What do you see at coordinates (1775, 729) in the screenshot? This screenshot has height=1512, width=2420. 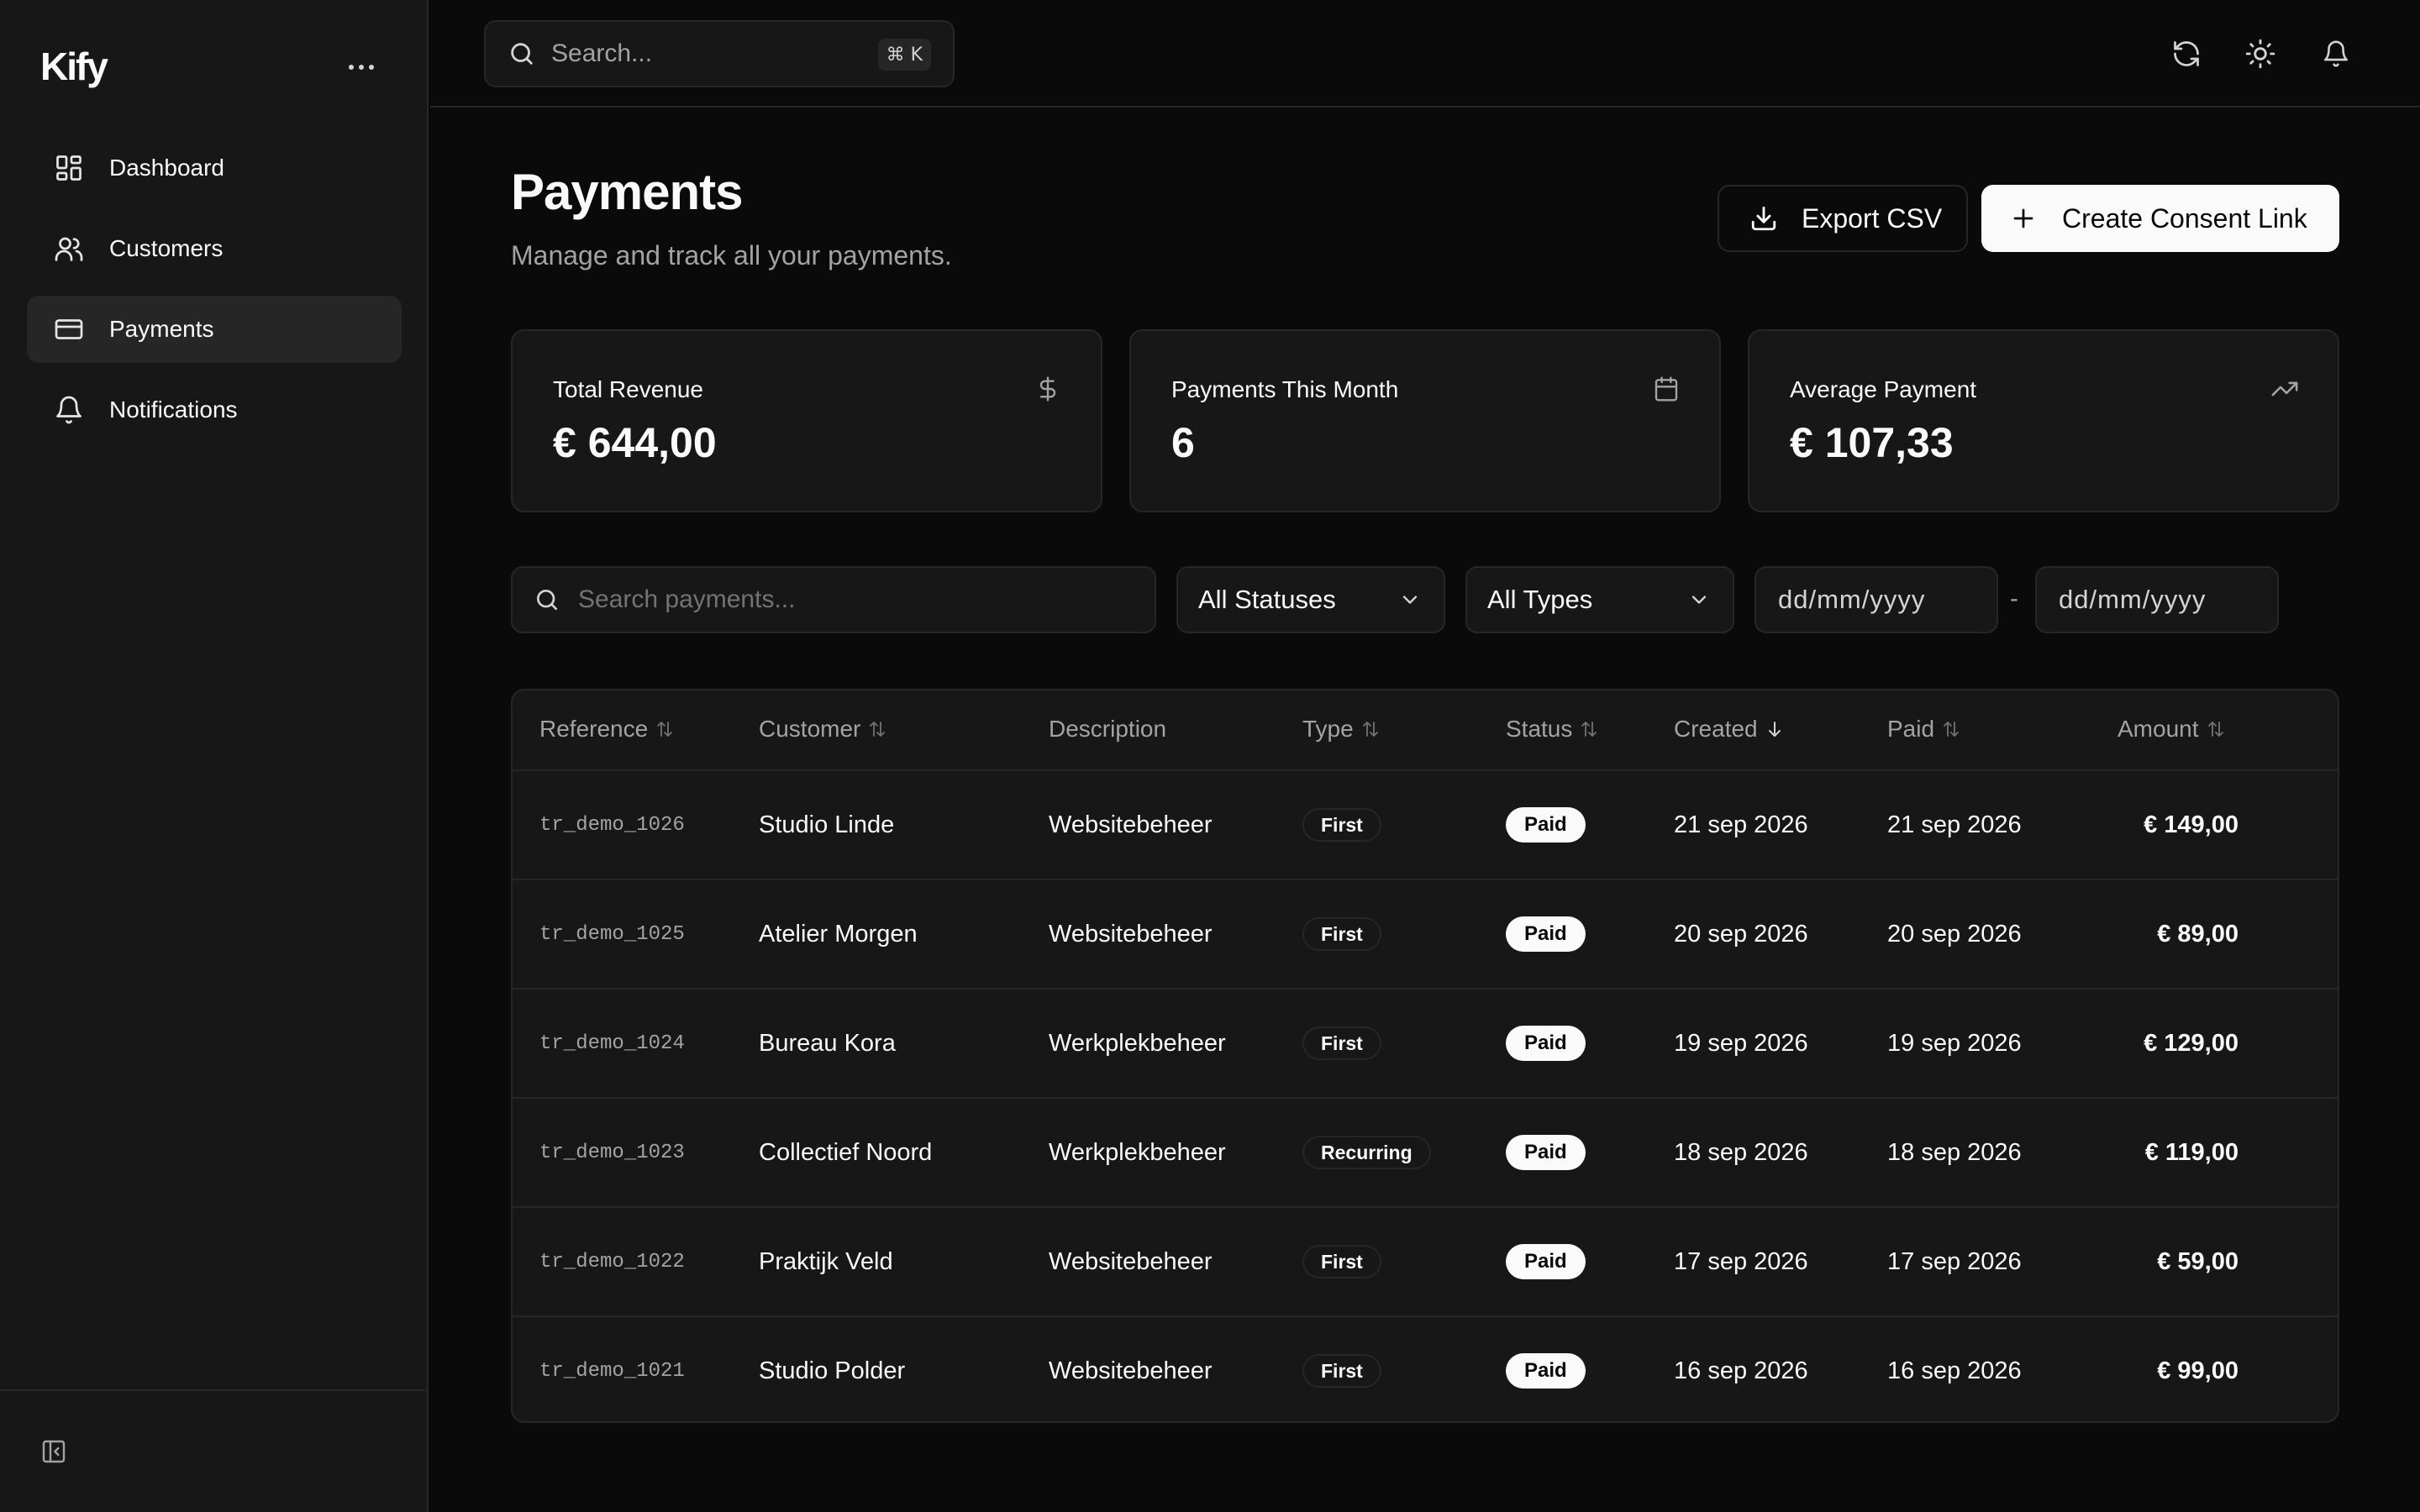 I see `arrow-down-icon` at bounding box center [1775, 729].